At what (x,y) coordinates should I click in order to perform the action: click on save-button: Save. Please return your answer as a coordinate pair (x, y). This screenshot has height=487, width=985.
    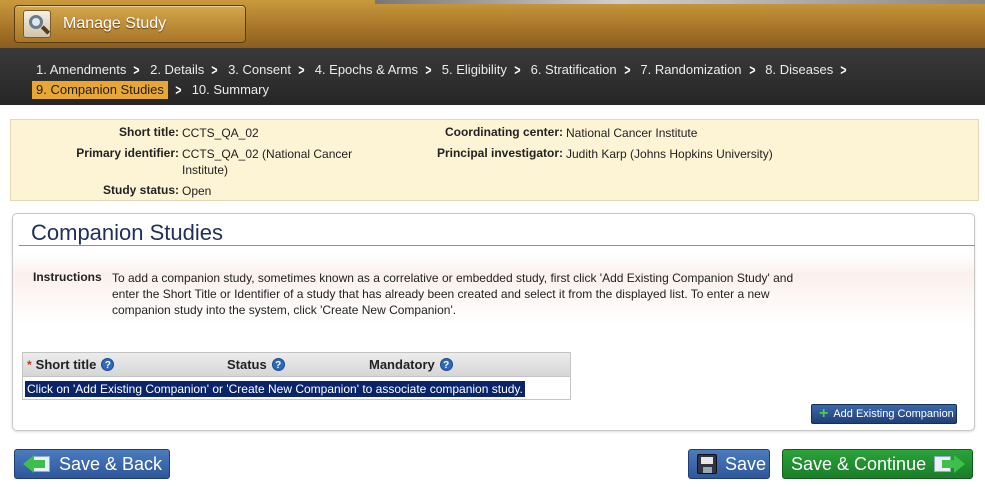
    Looking at the image, I should click on (729, 464).